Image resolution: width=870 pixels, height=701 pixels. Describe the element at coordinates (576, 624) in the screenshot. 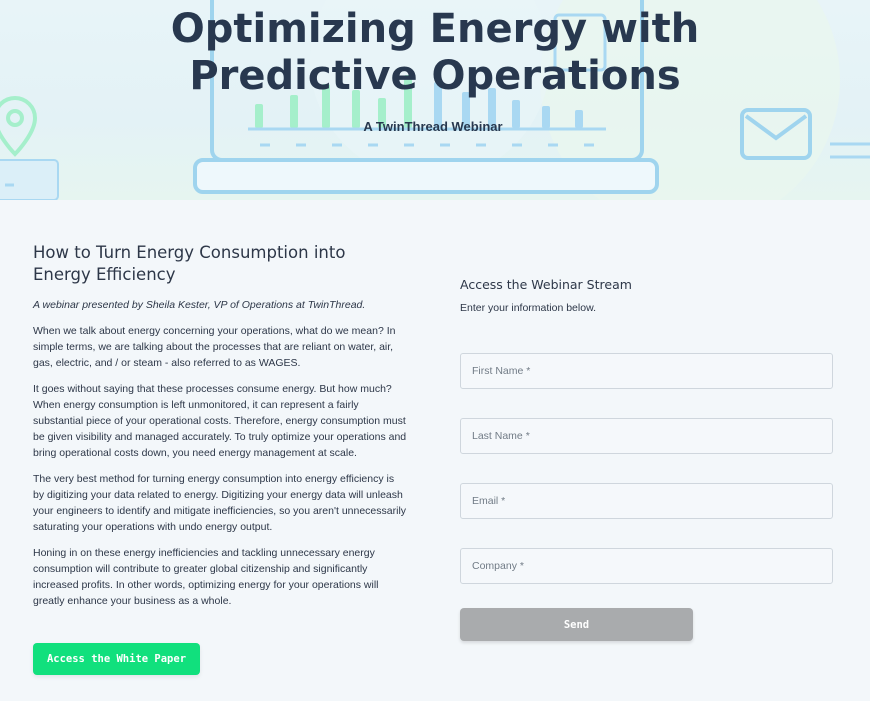

I see `send-button: Send` at that location.